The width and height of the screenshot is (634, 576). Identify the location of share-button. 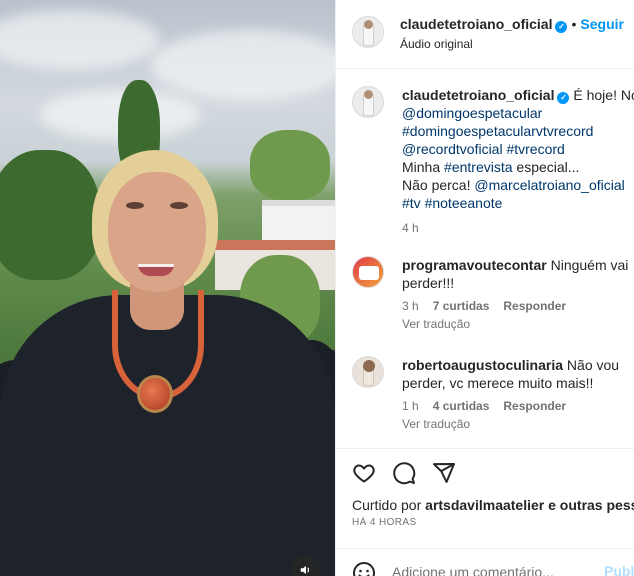
(444, 473).